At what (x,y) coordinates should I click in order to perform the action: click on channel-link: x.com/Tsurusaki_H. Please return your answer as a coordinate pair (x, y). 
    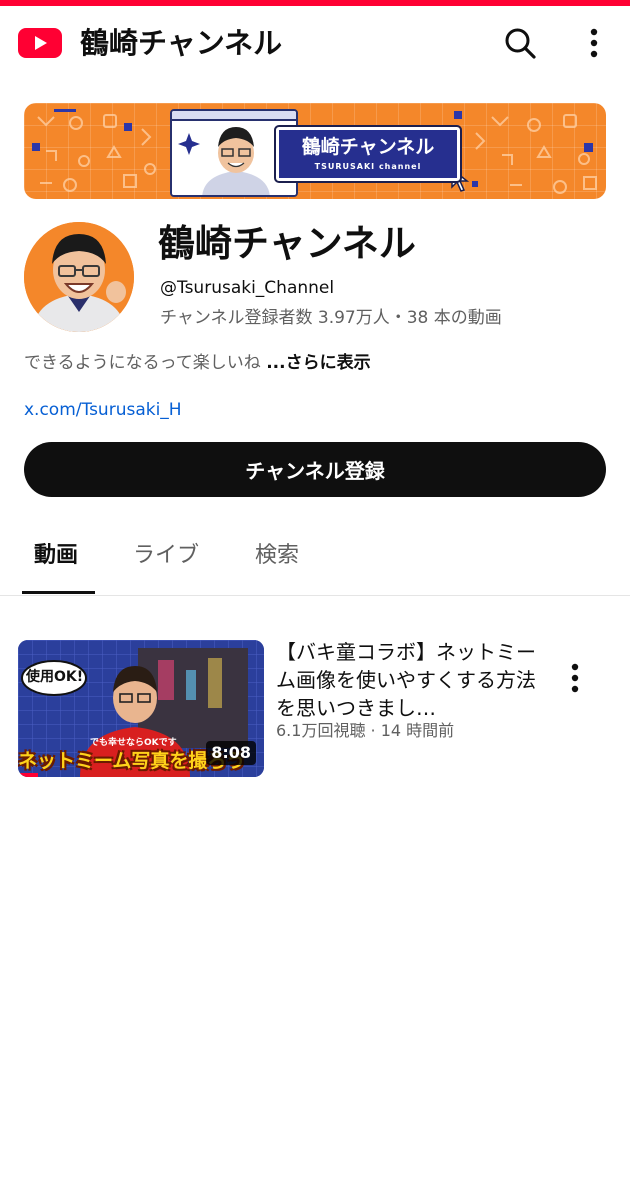
    Looking at the image, I should click on (103, 410).